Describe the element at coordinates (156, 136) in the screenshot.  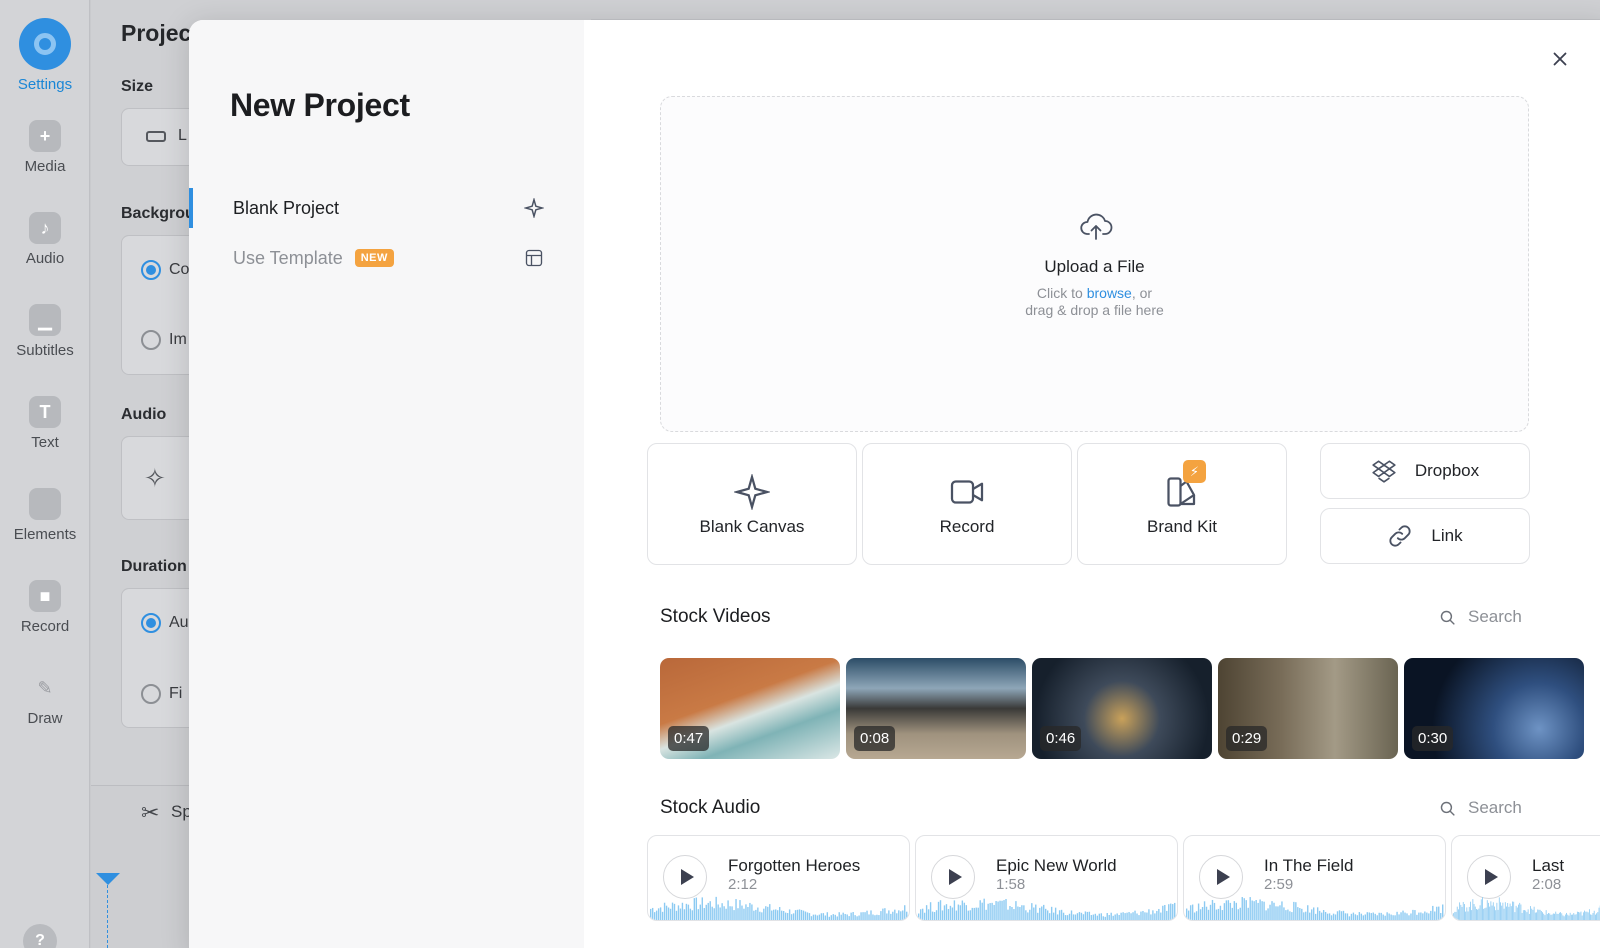
I see `landscape-icon` at that location.